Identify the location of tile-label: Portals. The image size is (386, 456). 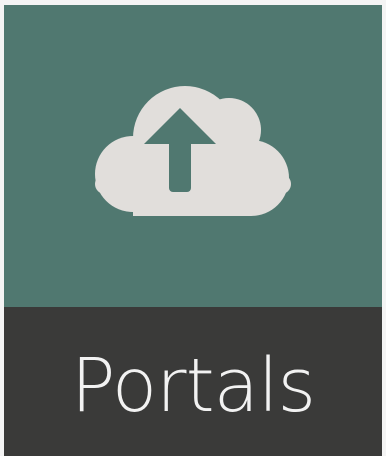
(193, 385).